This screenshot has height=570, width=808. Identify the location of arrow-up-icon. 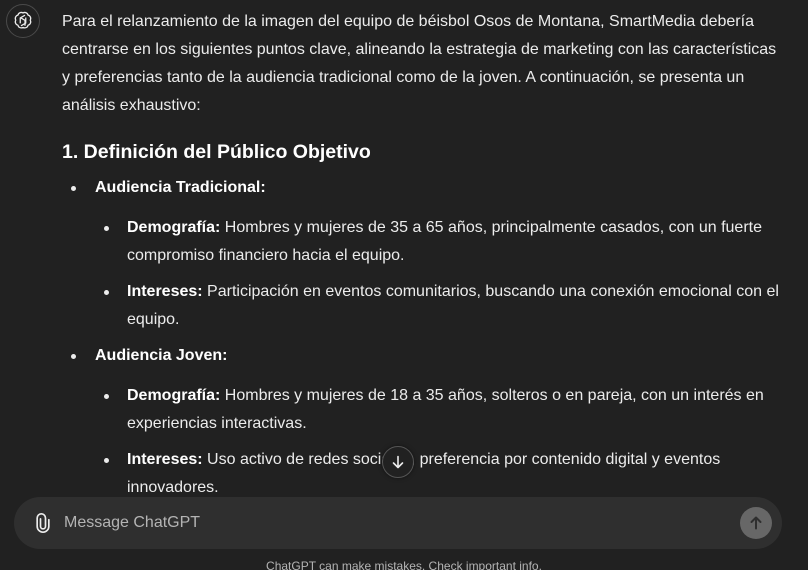
(756, 523).